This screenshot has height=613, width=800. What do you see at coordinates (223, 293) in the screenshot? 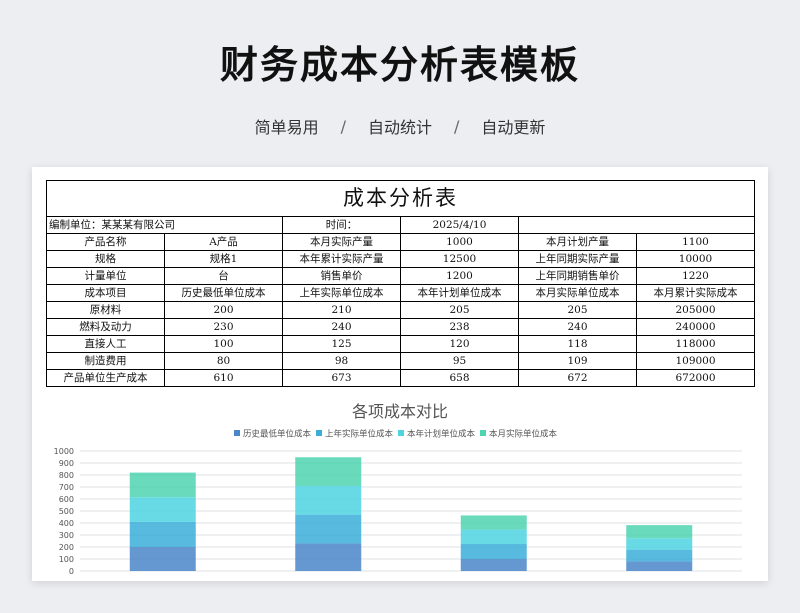
I see `column-header: 历史最低单位成本` at bounding box center [223, 293].